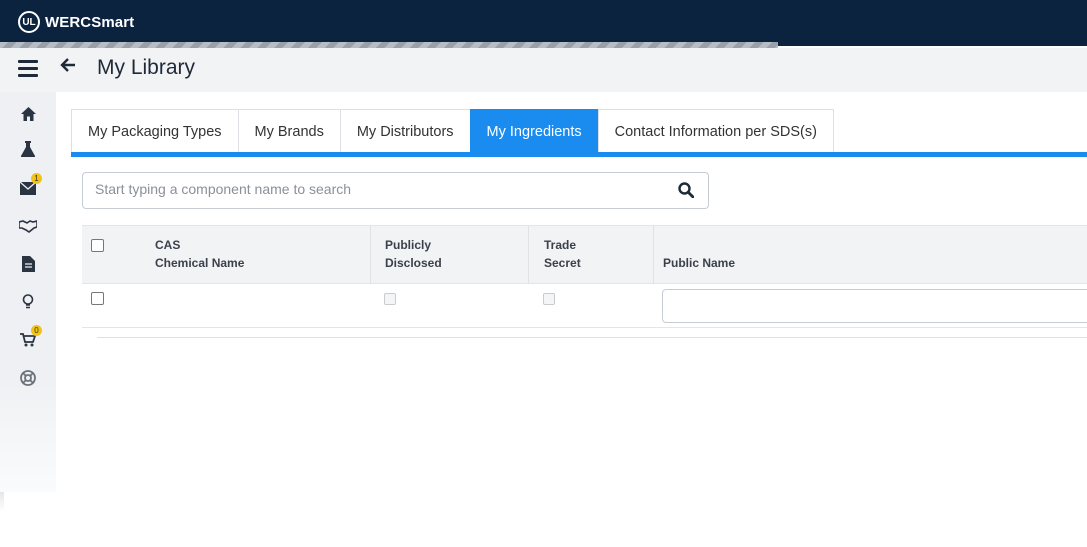  I want to click on cart-badge: 0, so click(36, 330).